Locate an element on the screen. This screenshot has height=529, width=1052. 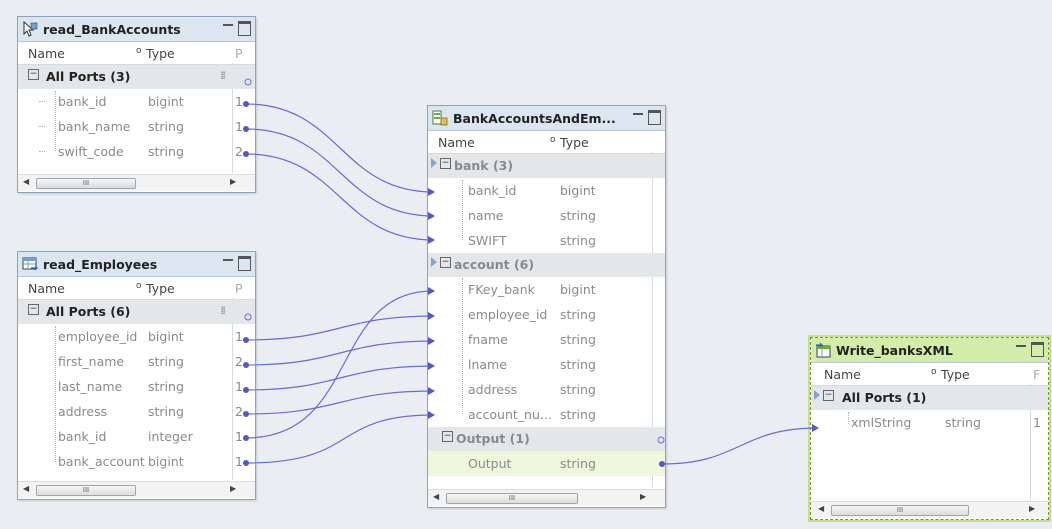
port-row: employee_id string is located at coordinates (546, 314).